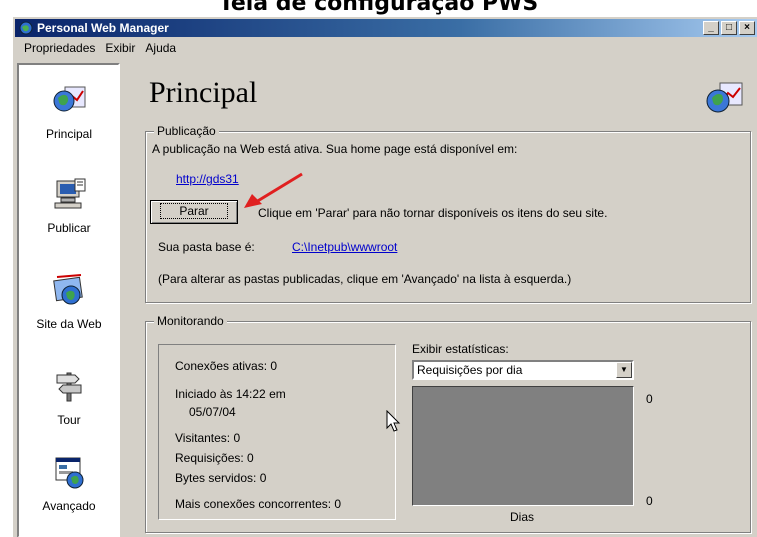 This screenshot has height=537, width=757. Describe the element at coordinates (69, 420) in the screenshot. I see `sidebar-item-label: Tour` at that location.